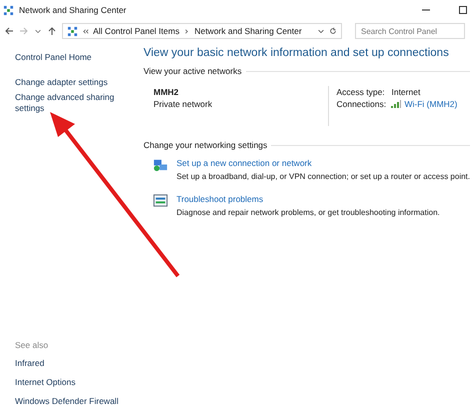 This screenshot has width=474, height=409. What do you see at coordinates (323, 177) in the screenshot?
I see `task-description: Set up a broadband, dial-up, or VPN connection; or set up a router or access point.` at bounding box center [323, 177].